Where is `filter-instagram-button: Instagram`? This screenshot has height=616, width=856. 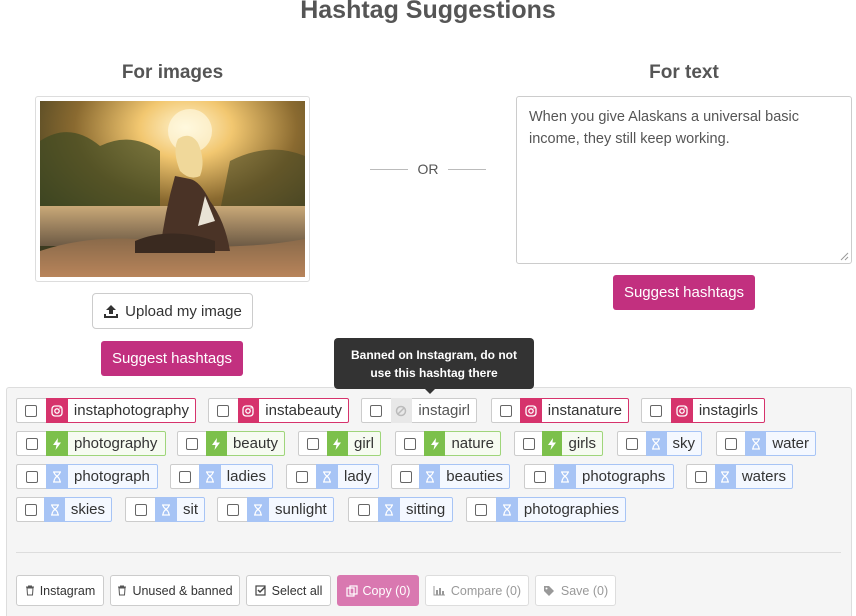 filter-instagram-button: Instagram is located at coordinates (60, 590).